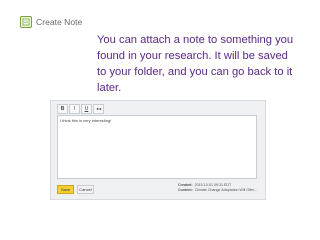 This screenshot has height=240, width=320. Describe the element at coordinates (59, 22) in the screenshot. I see `page-title: Create Note` at that location.